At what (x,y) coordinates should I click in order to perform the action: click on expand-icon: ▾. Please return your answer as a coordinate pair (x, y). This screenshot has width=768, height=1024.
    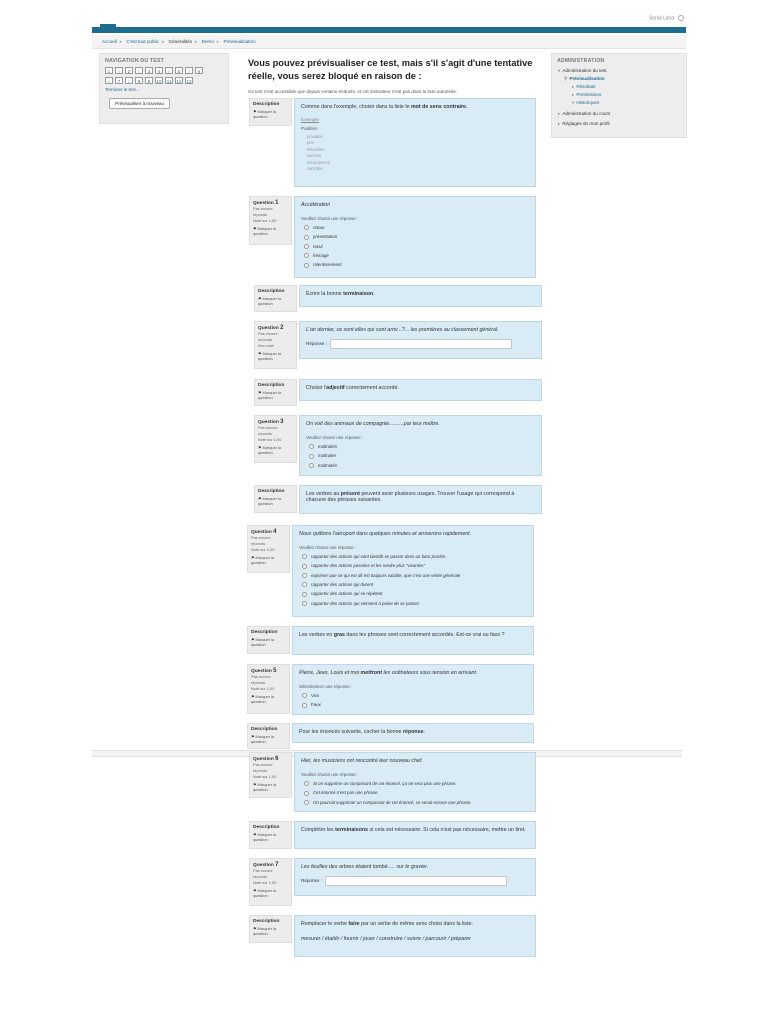
    Looking at the image, I should click on (573, 102).